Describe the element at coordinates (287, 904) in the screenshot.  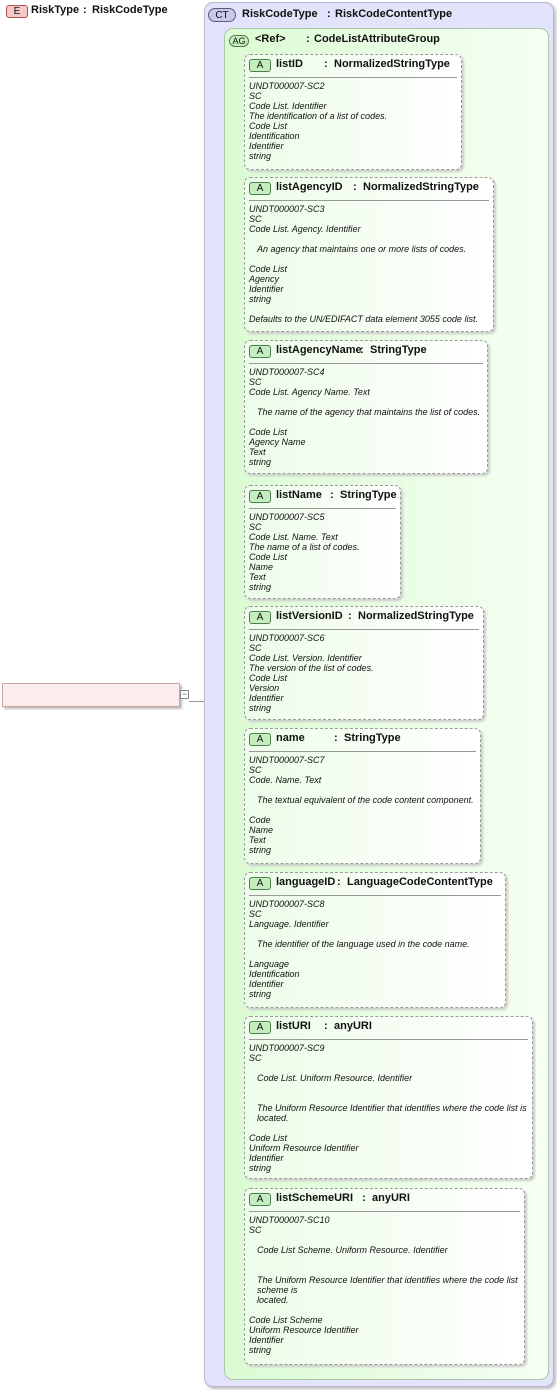
I see `doc-line: UNDT000007-SC8` at that location.